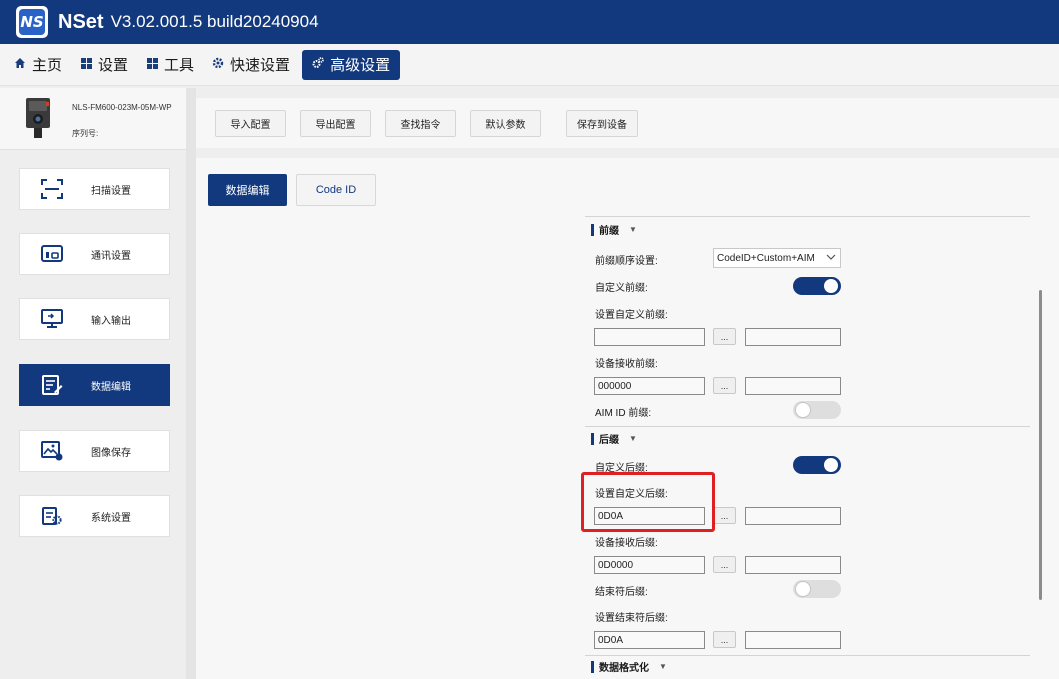 Image resolution: width=1059 pixels, height=679 pixels. I want to click on custom-suffix-hex-input, so click(793, 516).